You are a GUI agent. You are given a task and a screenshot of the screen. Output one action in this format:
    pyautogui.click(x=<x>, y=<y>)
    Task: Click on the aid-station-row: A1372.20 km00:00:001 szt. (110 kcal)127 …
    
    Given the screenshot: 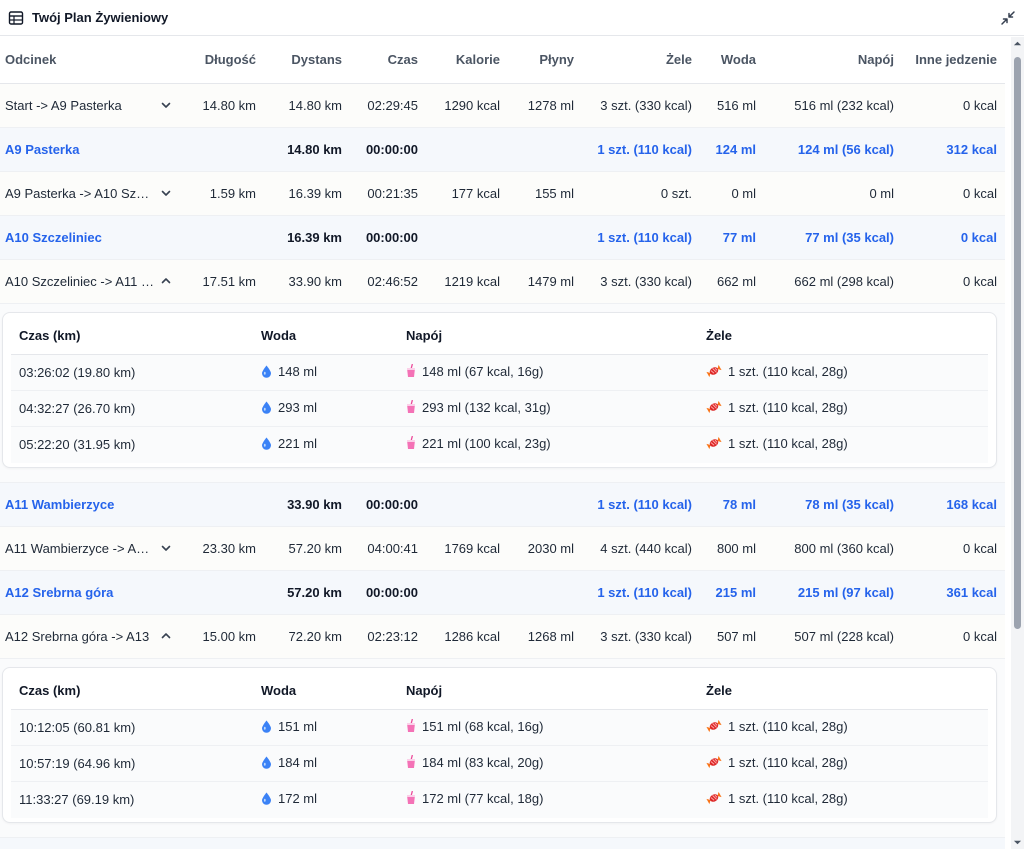 What is the action you would take?
    pyautogui.click(x=502, y=843)
    